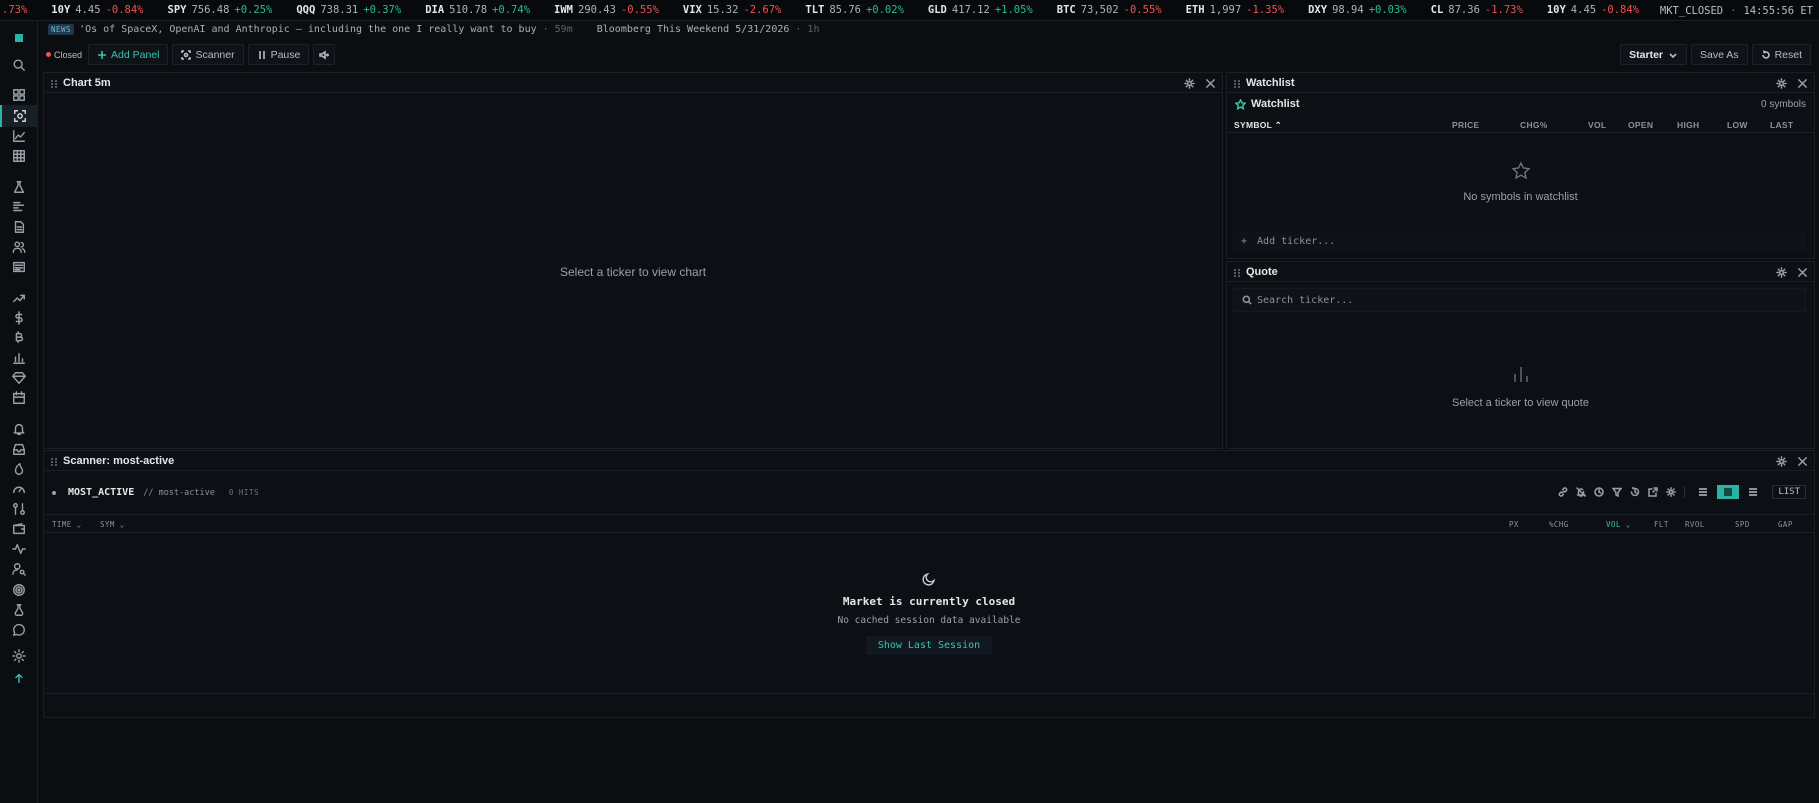  Describe the element at coordinates (67, 524) in the screenshot. I see `col-time: TIME ⌄` at that location.